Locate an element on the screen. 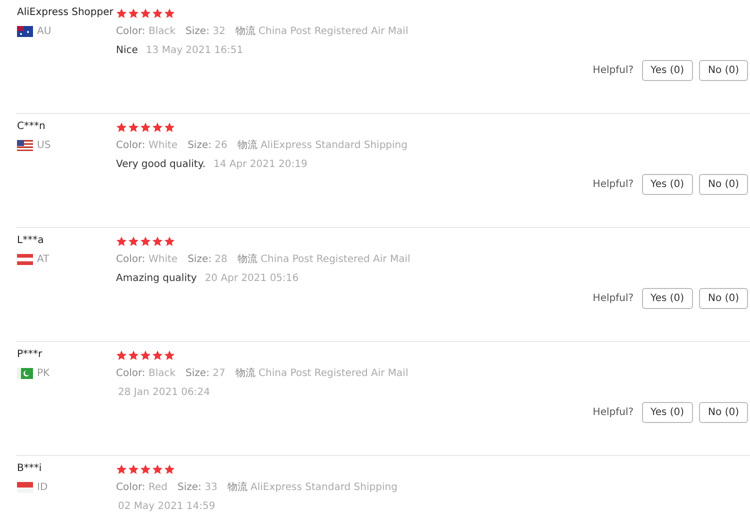 The image size is (750, 518). review-date: 14 Apr 2021 20:19 is located at coordinates (260, 164).